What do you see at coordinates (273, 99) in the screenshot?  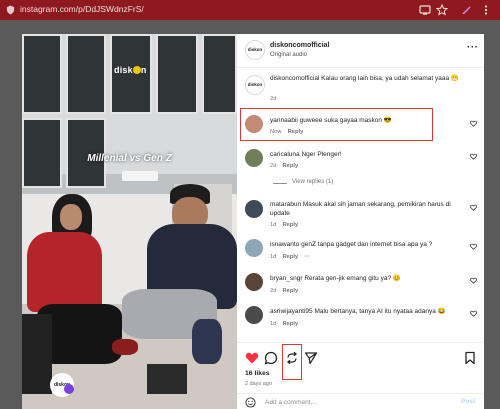 I see `caption-time: 2d` at bounding box center [273, 99].